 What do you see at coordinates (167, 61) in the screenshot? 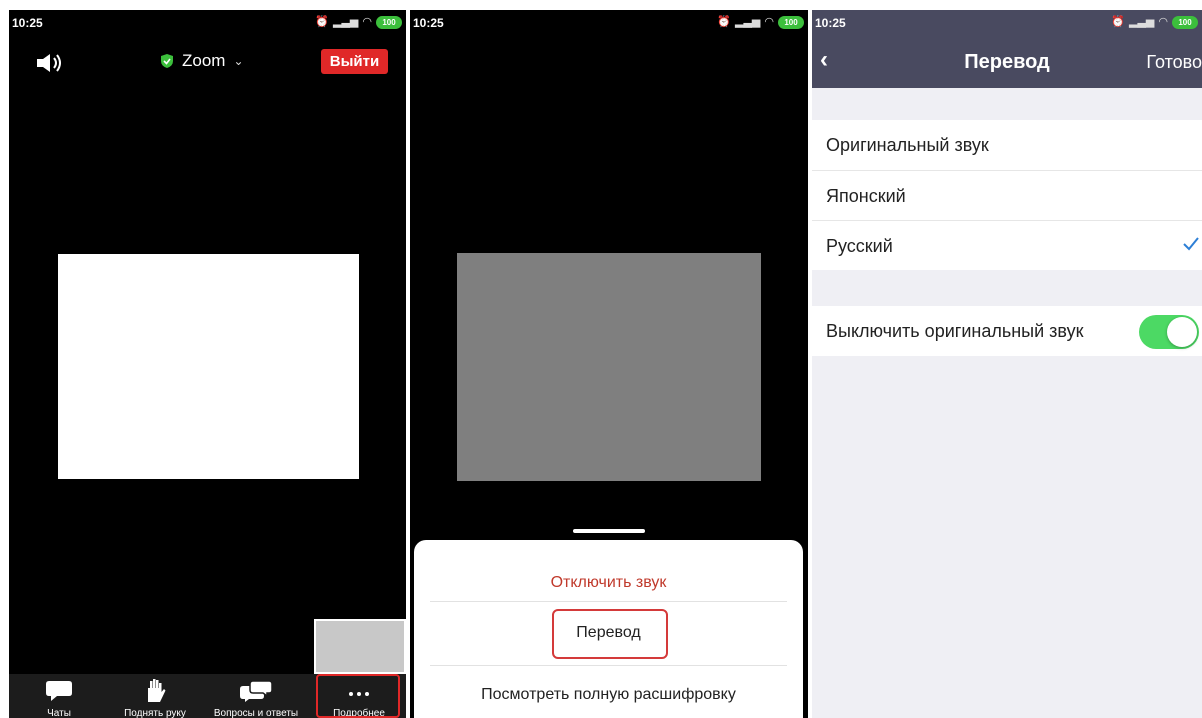
I see `shield-icon` at bounding box center [167, 61].